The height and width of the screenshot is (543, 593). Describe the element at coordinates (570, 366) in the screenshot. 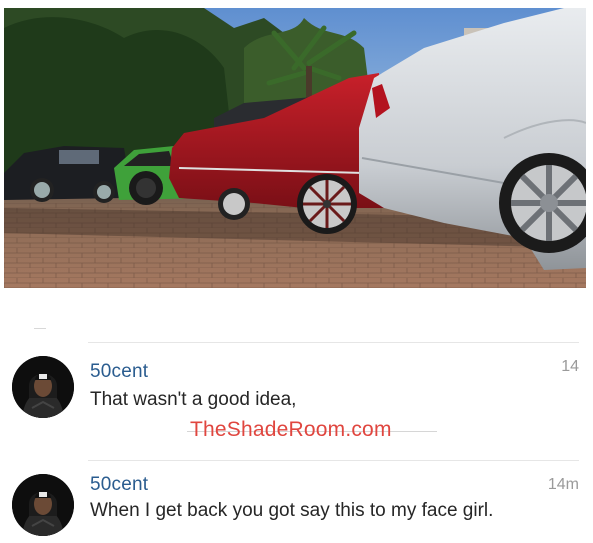

I see `comment-timestamp: 14` at that location.